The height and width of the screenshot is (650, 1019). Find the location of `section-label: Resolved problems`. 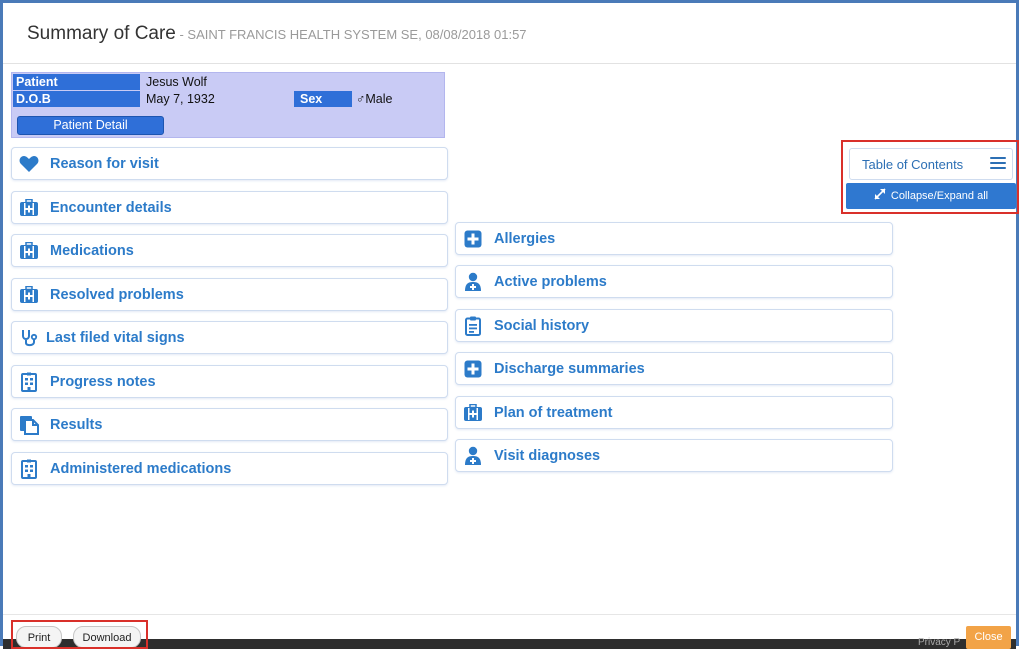

section-label: Resolved problems is located at coordinates (117, 294).